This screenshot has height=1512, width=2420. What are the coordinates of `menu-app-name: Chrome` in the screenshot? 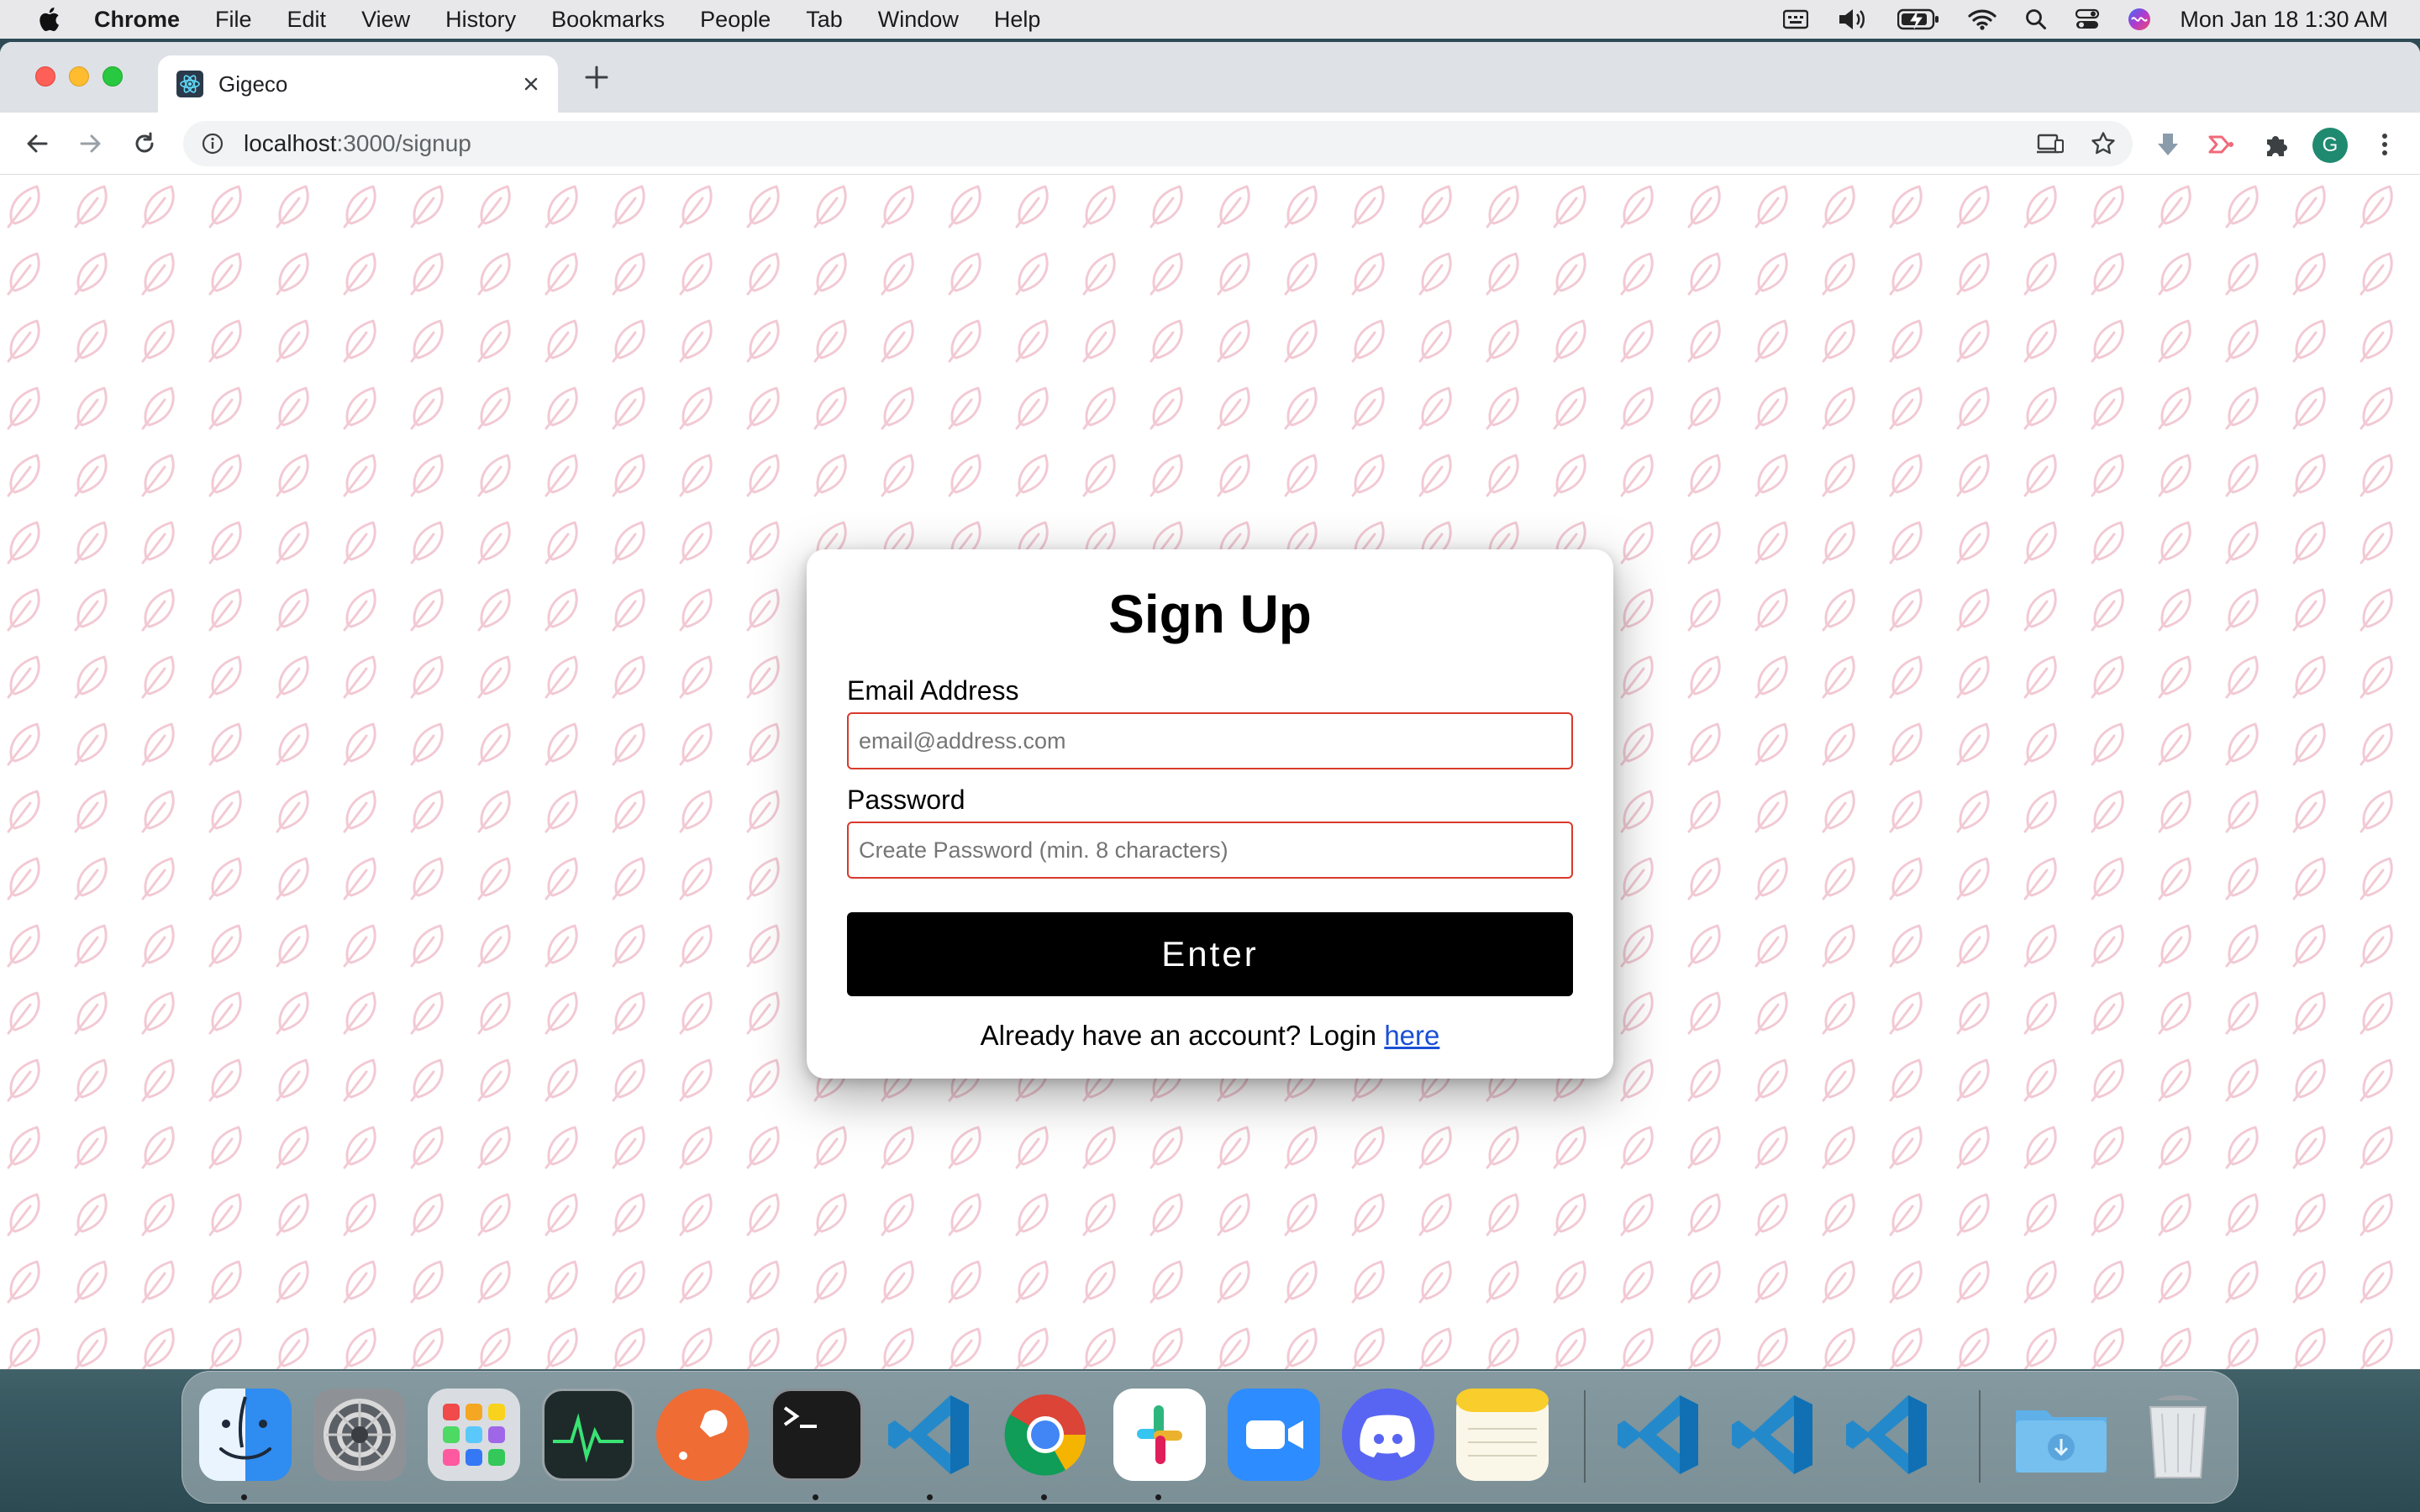 It's located at (137, 20).